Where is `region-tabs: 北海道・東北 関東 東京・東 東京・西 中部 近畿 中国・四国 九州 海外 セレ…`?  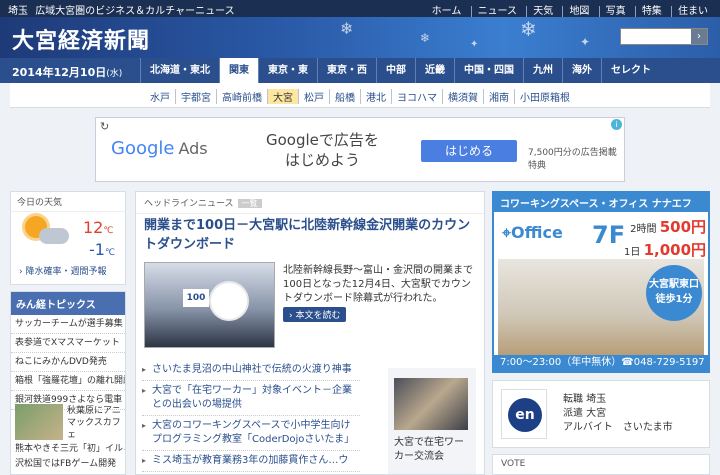 region-tabs: 北海道・東北 関東 東京・東 東京・西 中部 近畿 中国・四国 九州 海外 セレ… is located at coordinates (400, 70).